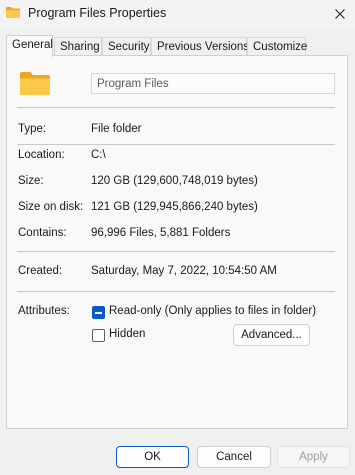 This screenshot has height=475, width=355. I want to click on readonly-checkbox, so click(98, 312).